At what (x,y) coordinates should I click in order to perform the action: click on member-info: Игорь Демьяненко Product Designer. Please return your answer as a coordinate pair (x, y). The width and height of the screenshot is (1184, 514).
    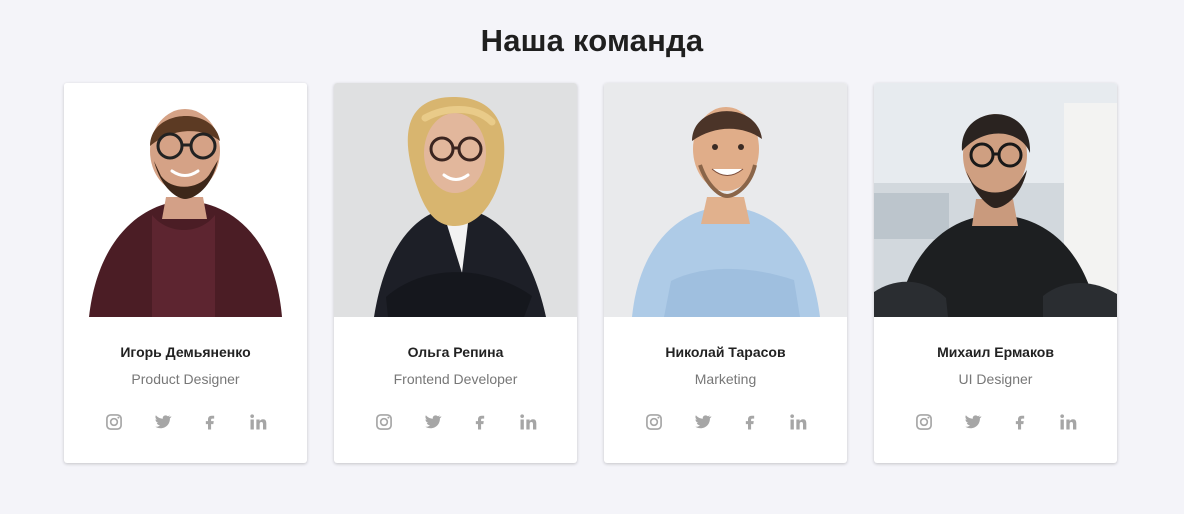
    Looking at the image, I should click on (185, 390).